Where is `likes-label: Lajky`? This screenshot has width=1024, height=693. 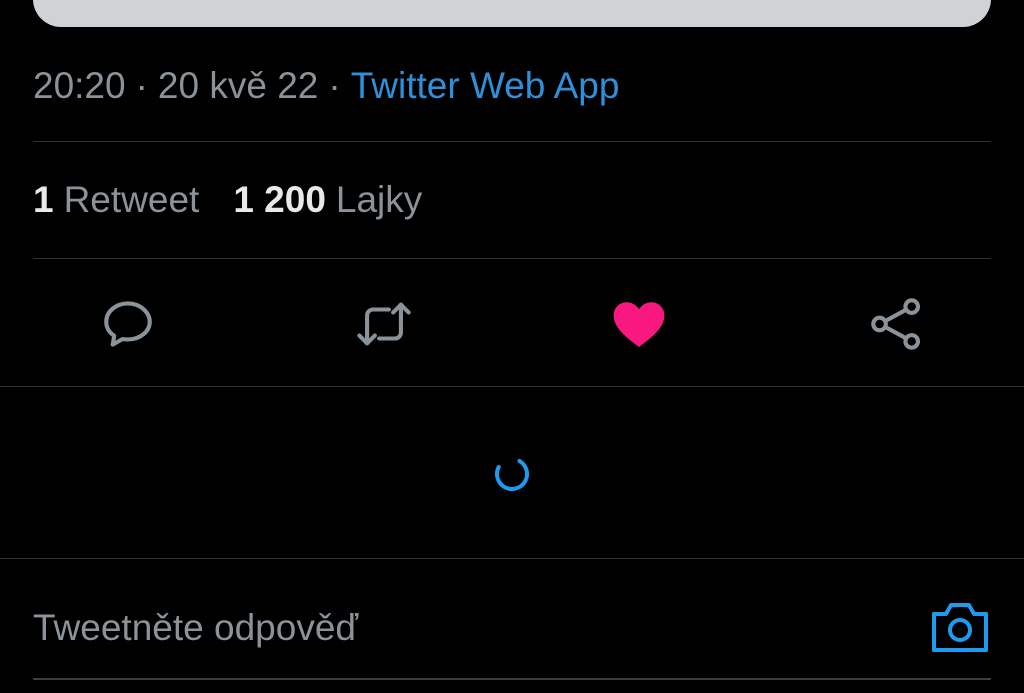
likes-label: Lajky is located at coordinates (379, 199).